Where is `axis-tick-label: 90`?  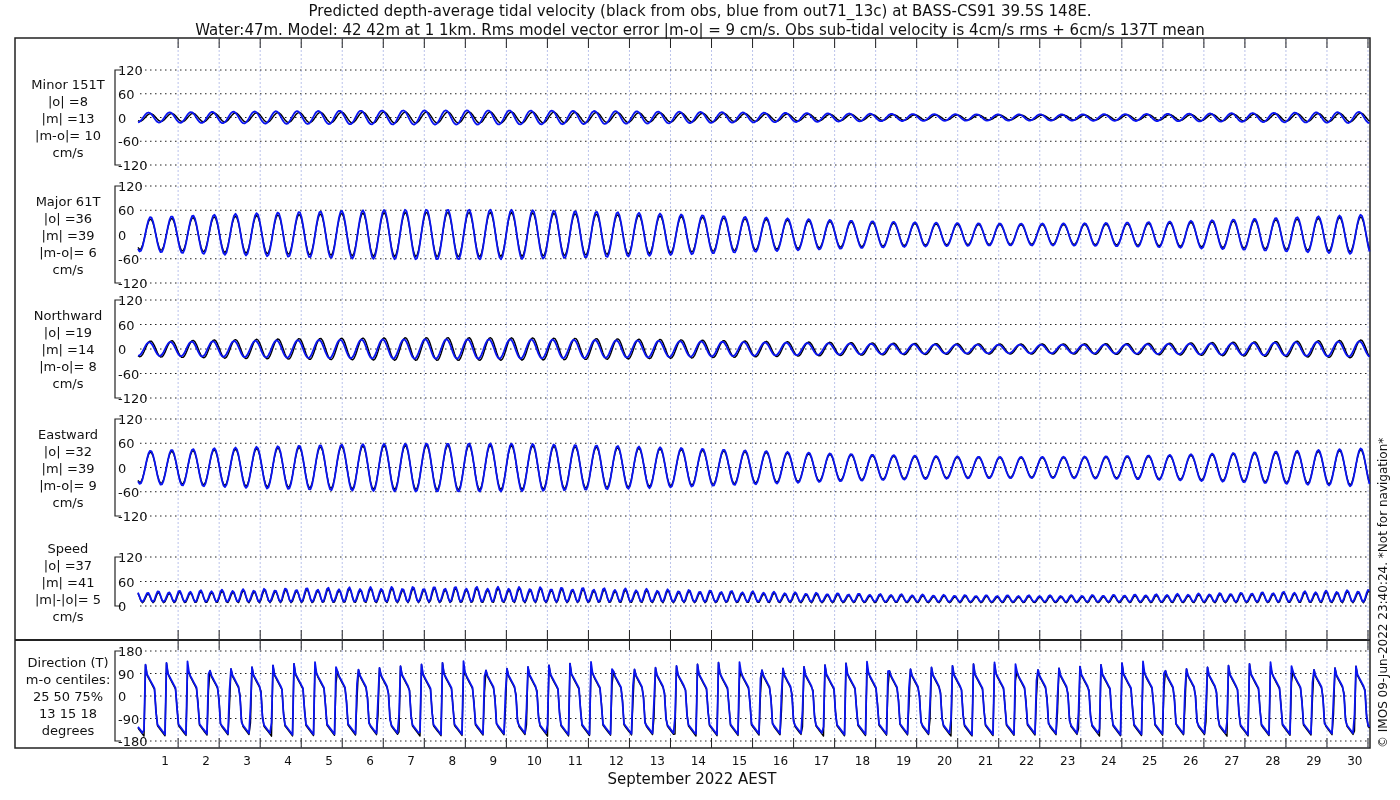 axis-tick-label: 90 is located at coordinates (126, 674).